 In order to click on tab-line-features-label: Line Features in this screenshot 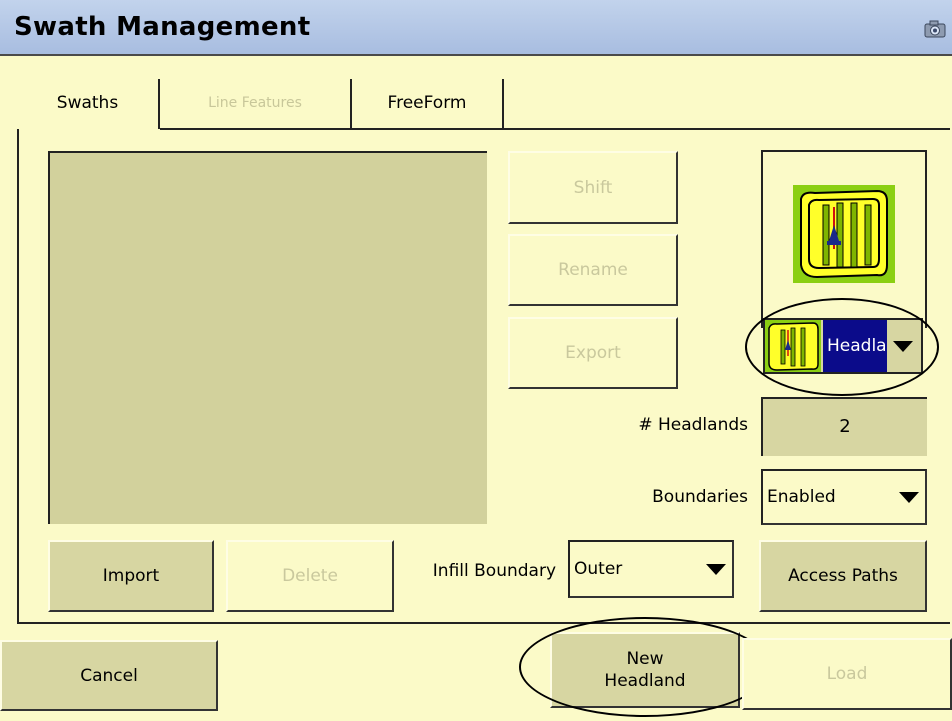, I will do `click(255, 103)`.